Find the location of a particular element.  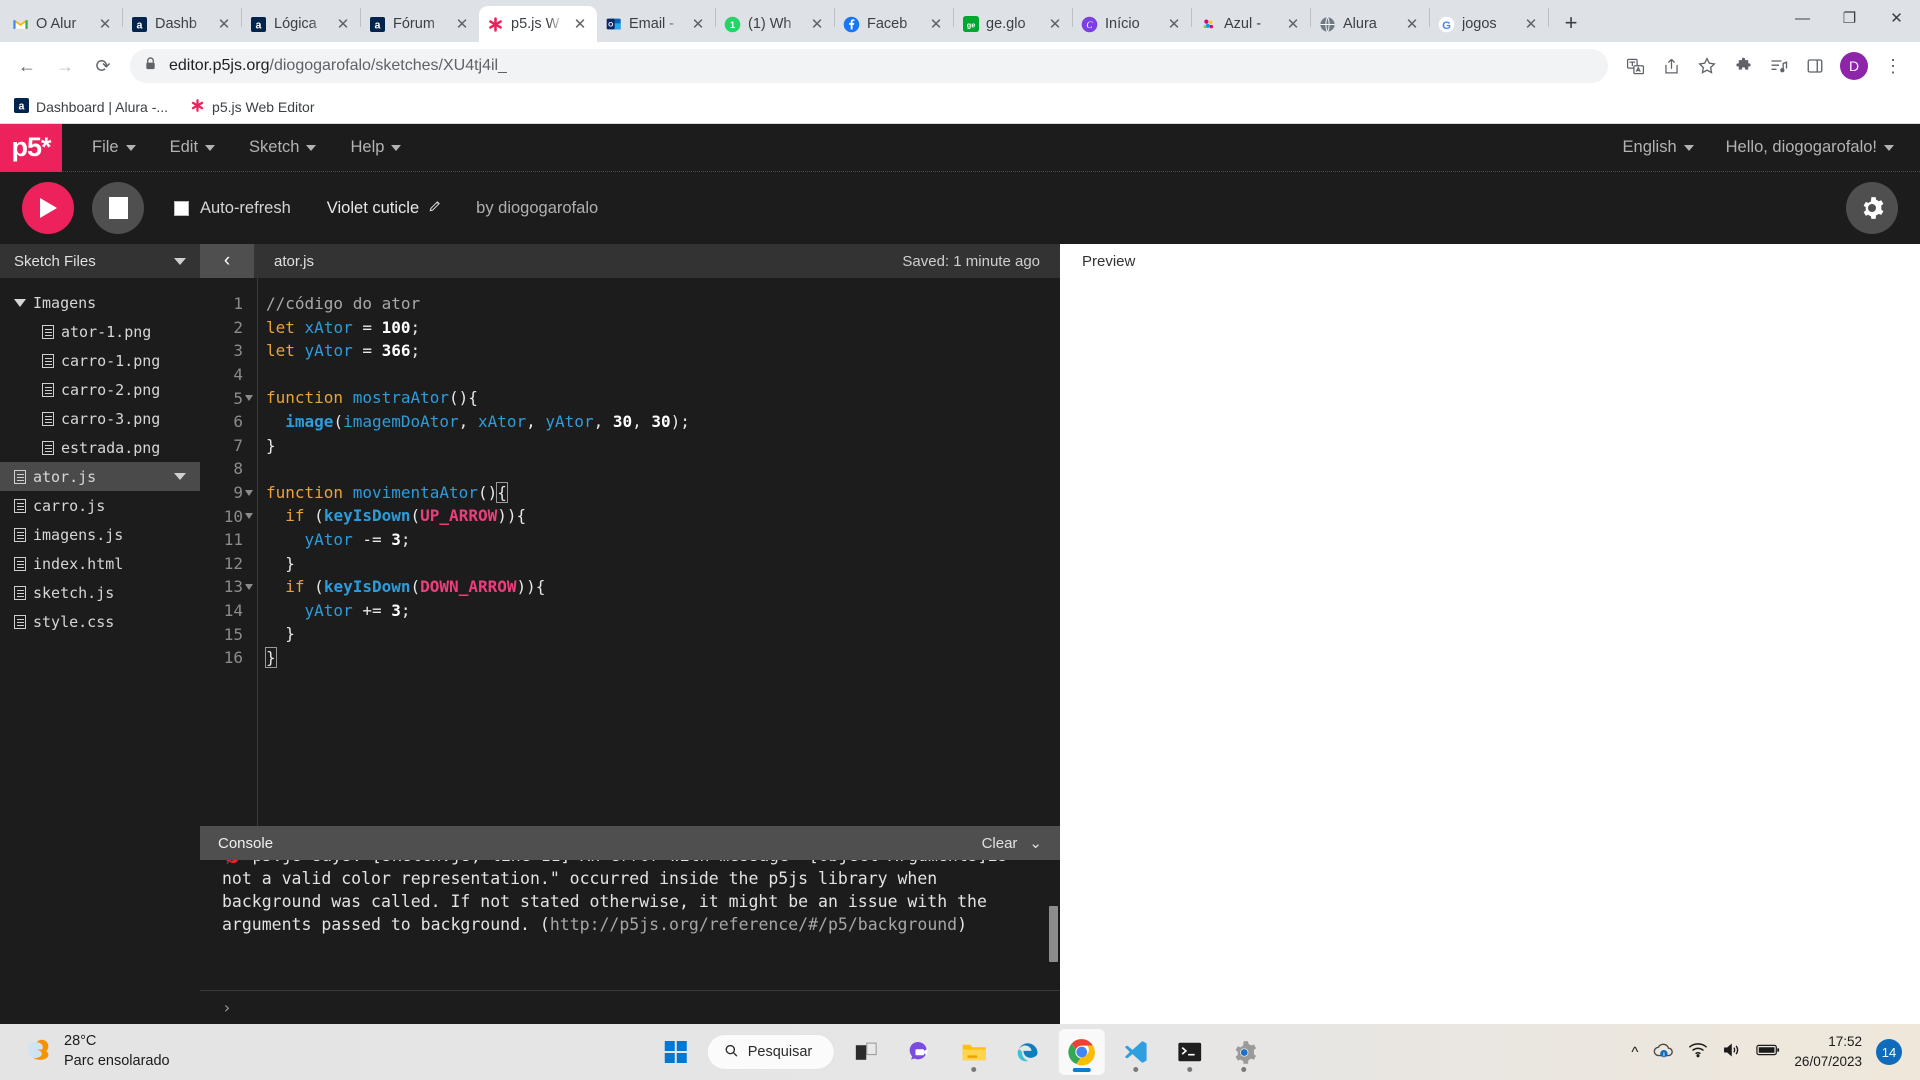

teams-icon is located at coordinates (920, 1052).